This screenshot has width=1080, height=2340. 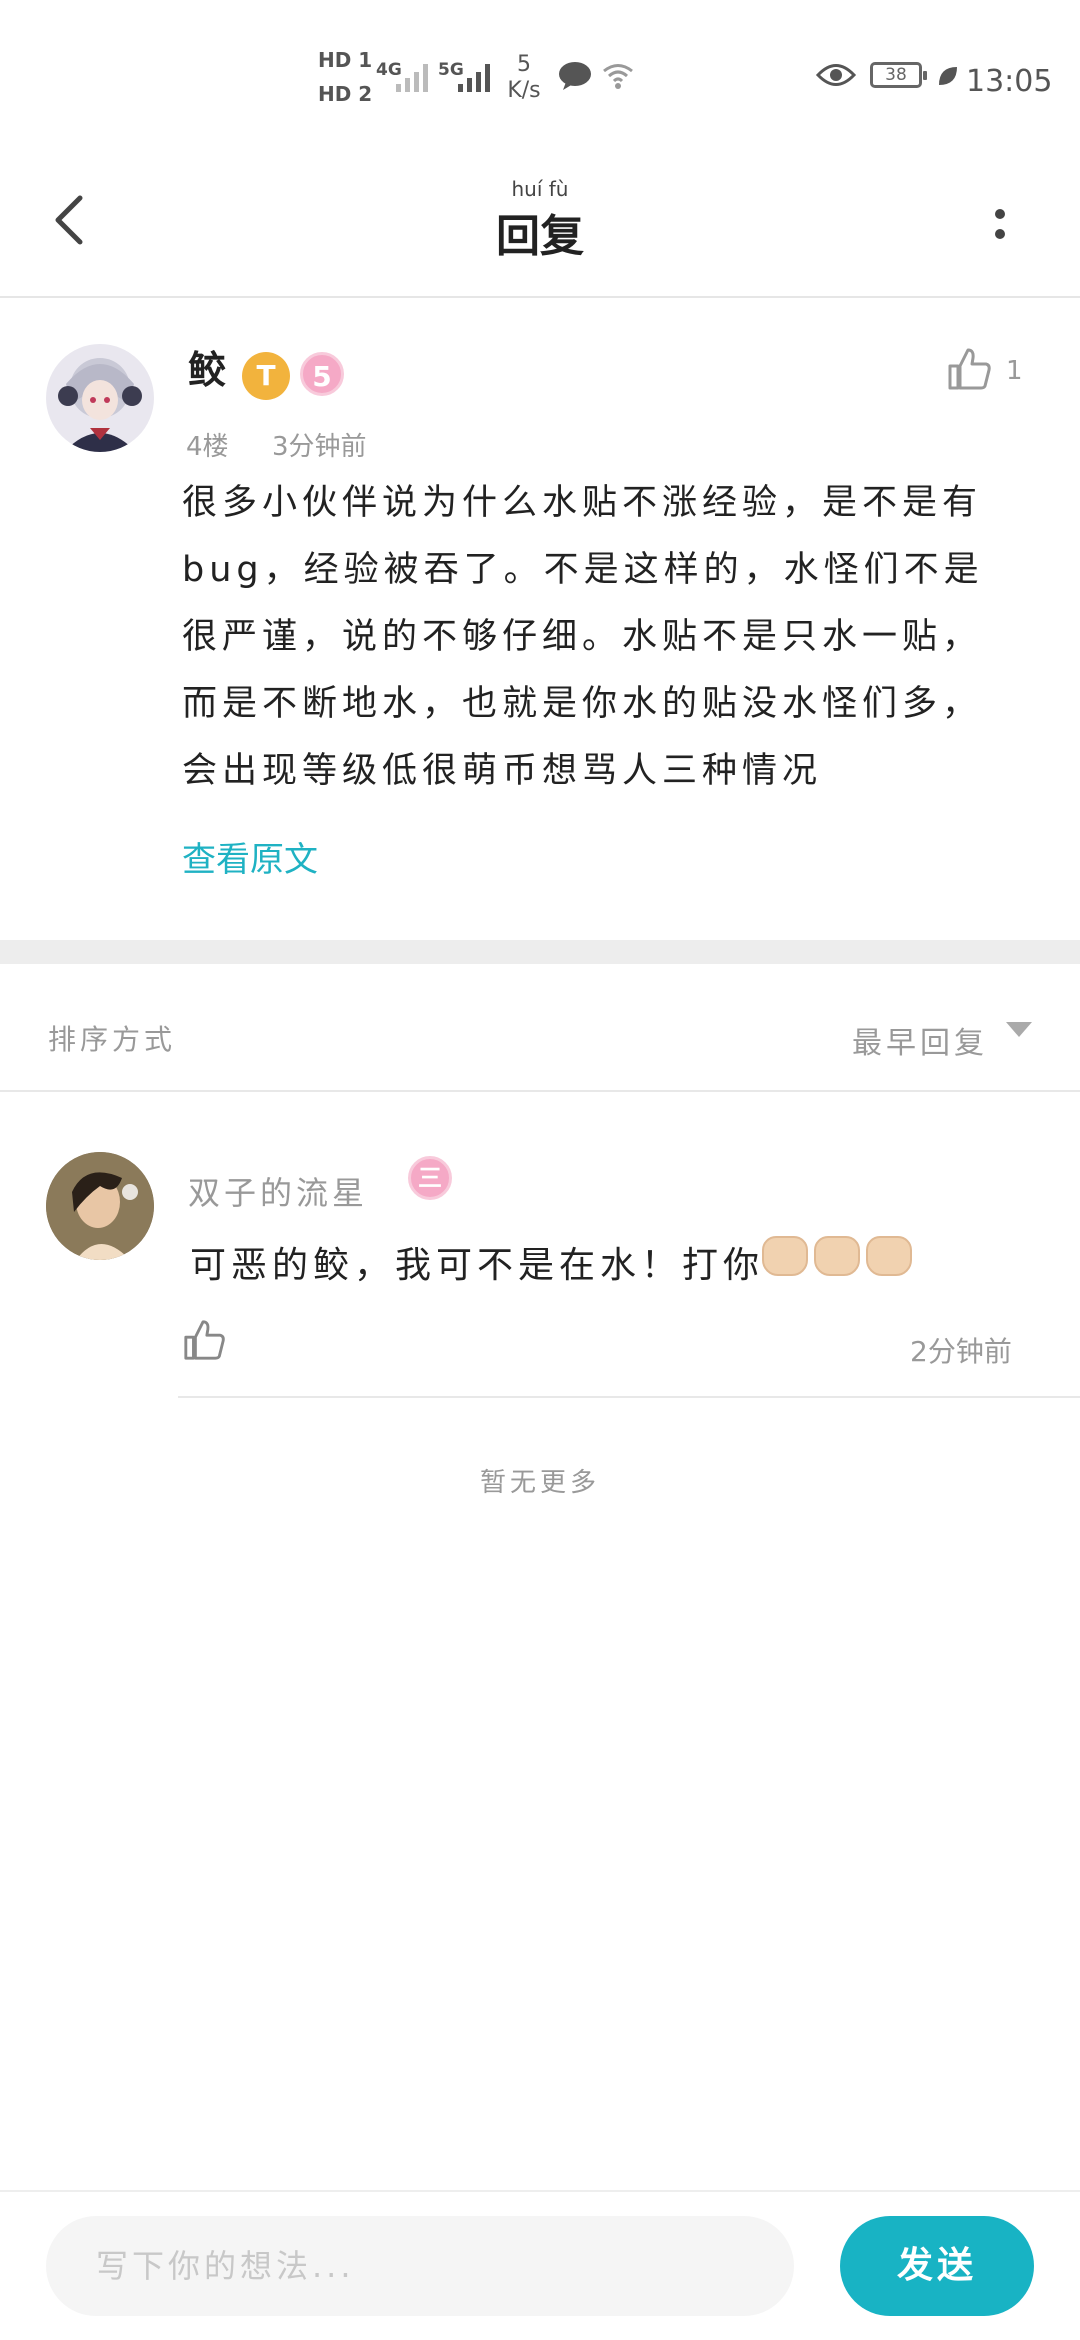 I want to click on message-icon, so click(x=575, y=78).